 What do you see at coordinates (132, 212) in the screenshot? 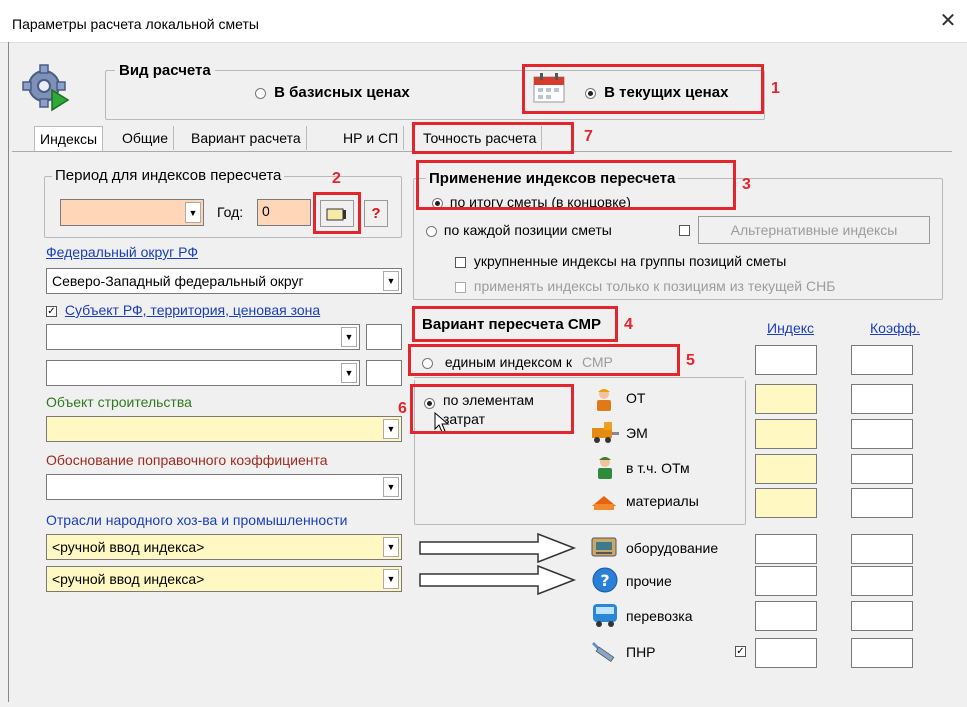
I see `period-combo: ▼` at bounding box center [132, 212].